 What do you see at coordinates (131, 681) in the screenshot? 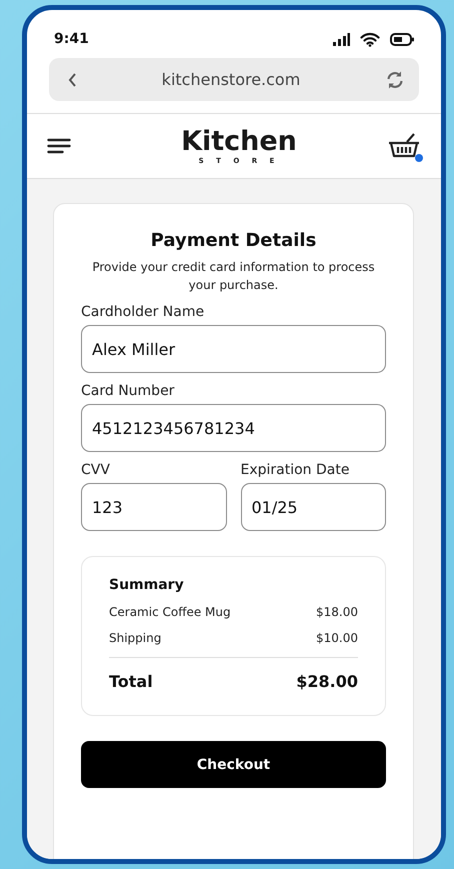
I see `total-label: Total` at bounding box center [131, 681].